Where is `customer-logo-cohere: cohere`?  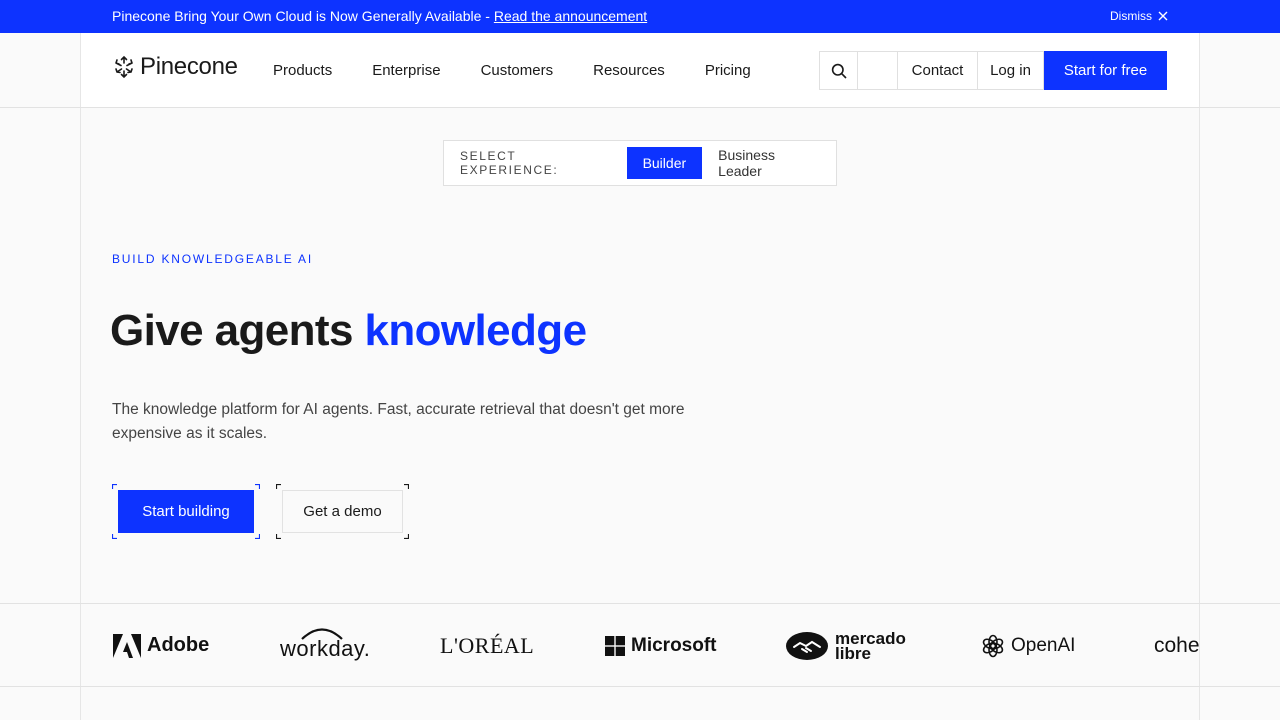
customer-logo-cohere: cohere is located at coordinates (1173, 645).